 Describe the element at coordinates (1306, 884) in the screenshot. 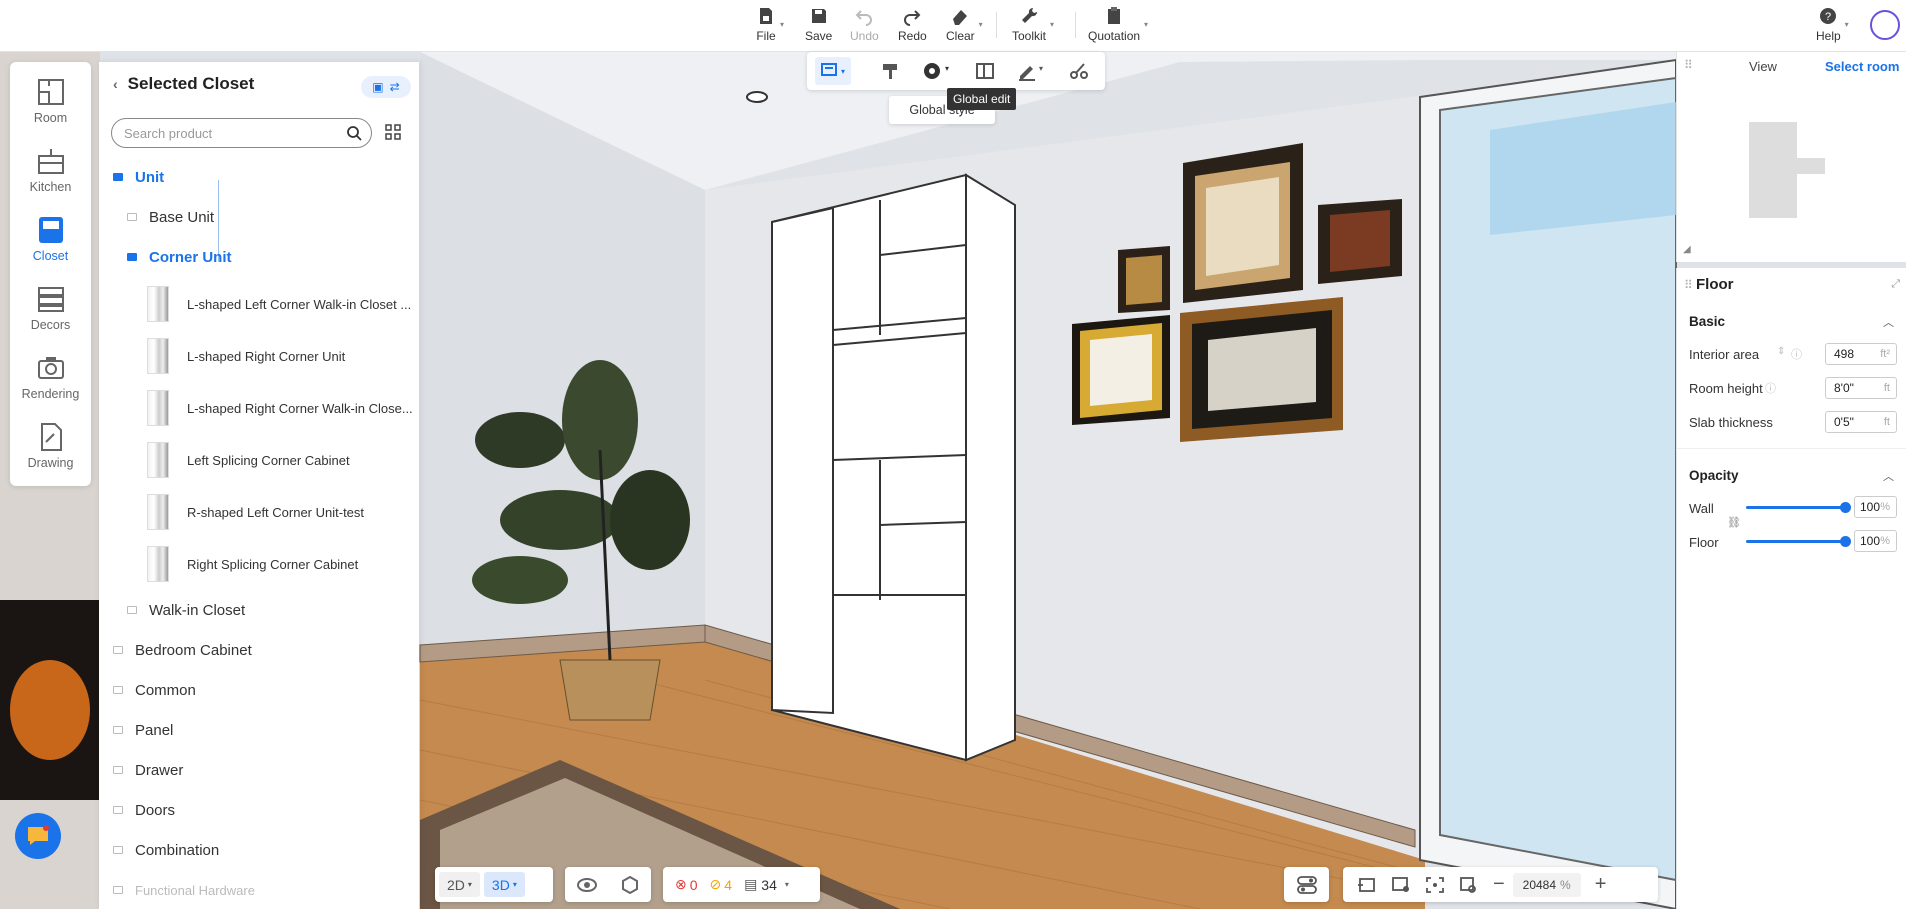

I see `toggle-settings-icon` at that location.